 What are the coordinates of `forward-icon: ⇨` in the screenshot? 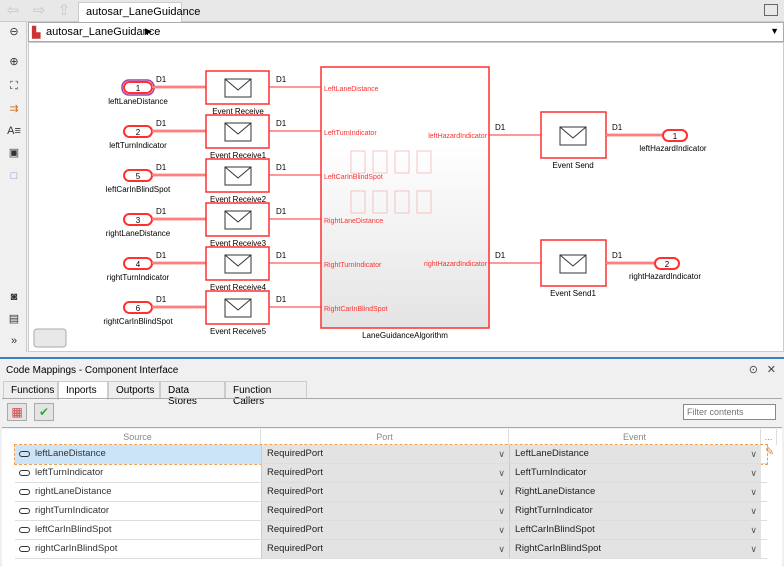 It's located at (39, 11).